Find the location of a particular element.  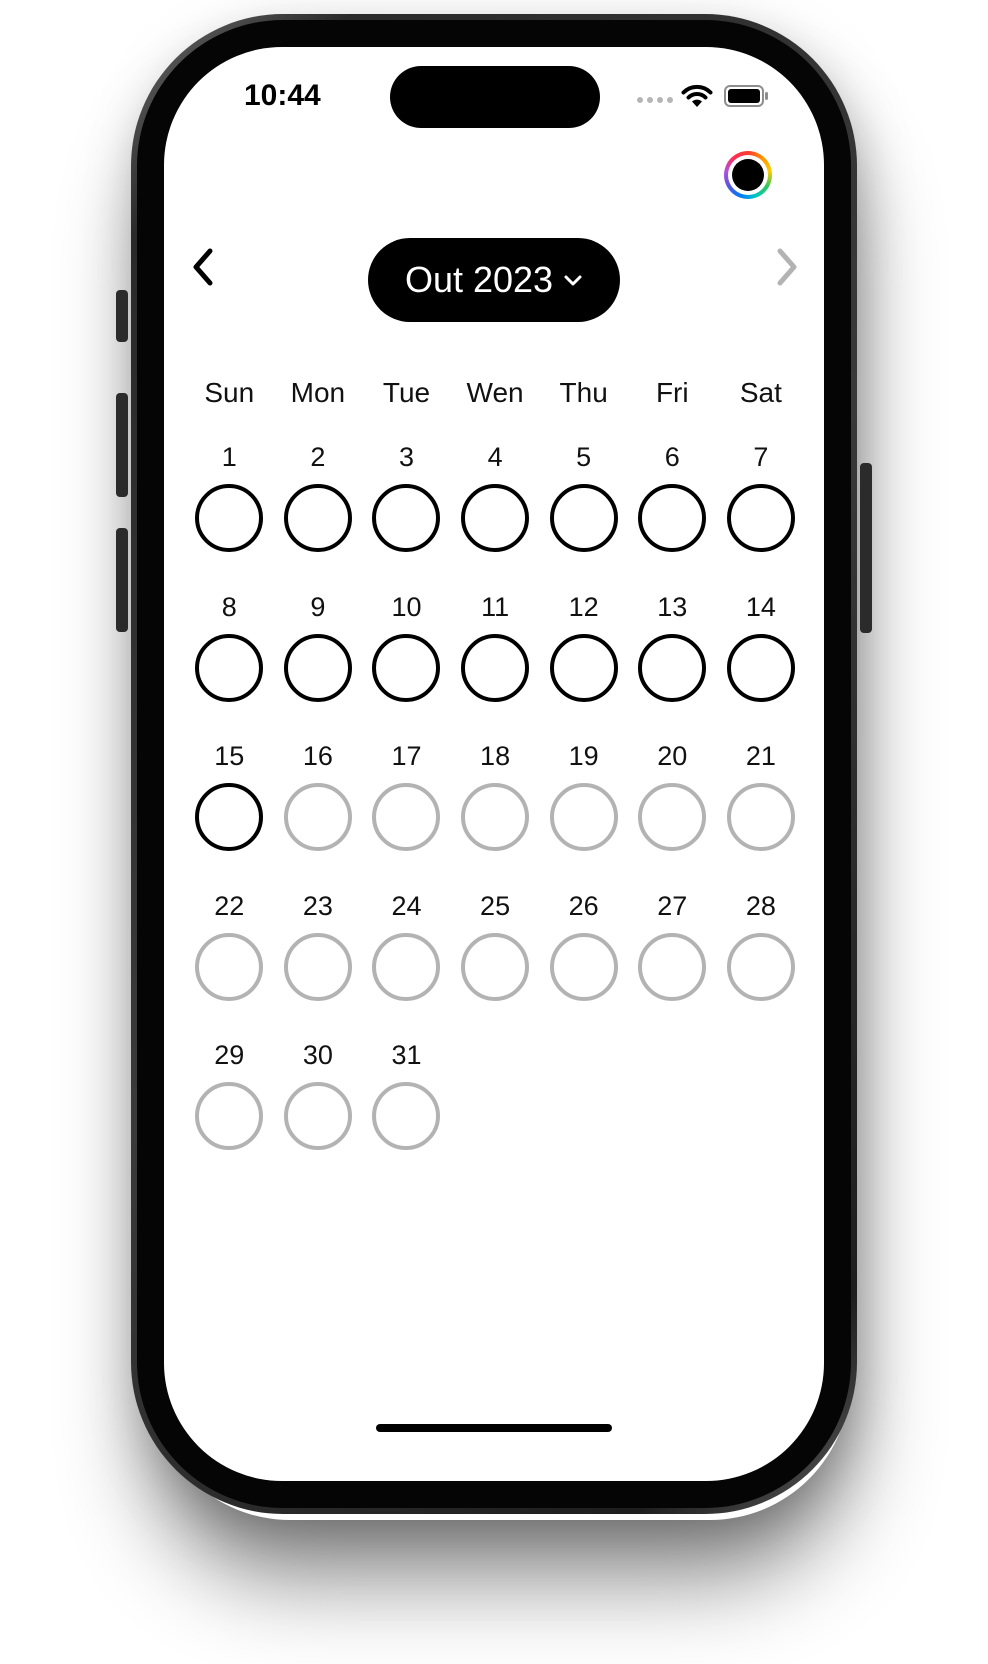

weekday-label: Wen is located at coordinates (495, 392).